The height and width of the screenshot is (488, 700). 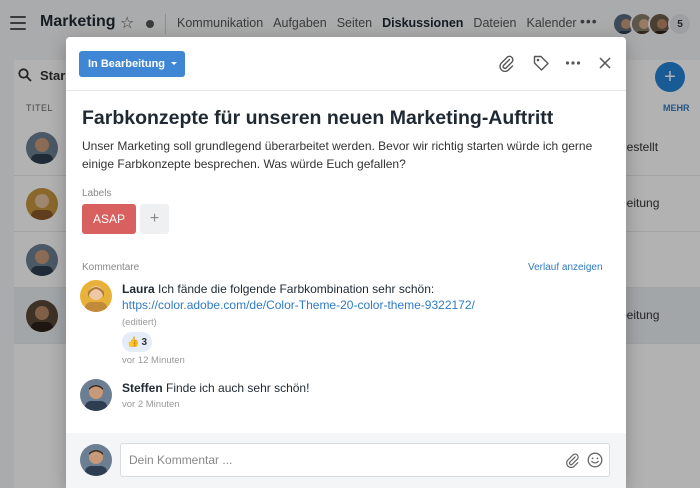 What do you see at coordinates (565, 267) in the screenshot?
I see `show-history-link: Verlauf anzeigen` at bounding box center [565, 267].